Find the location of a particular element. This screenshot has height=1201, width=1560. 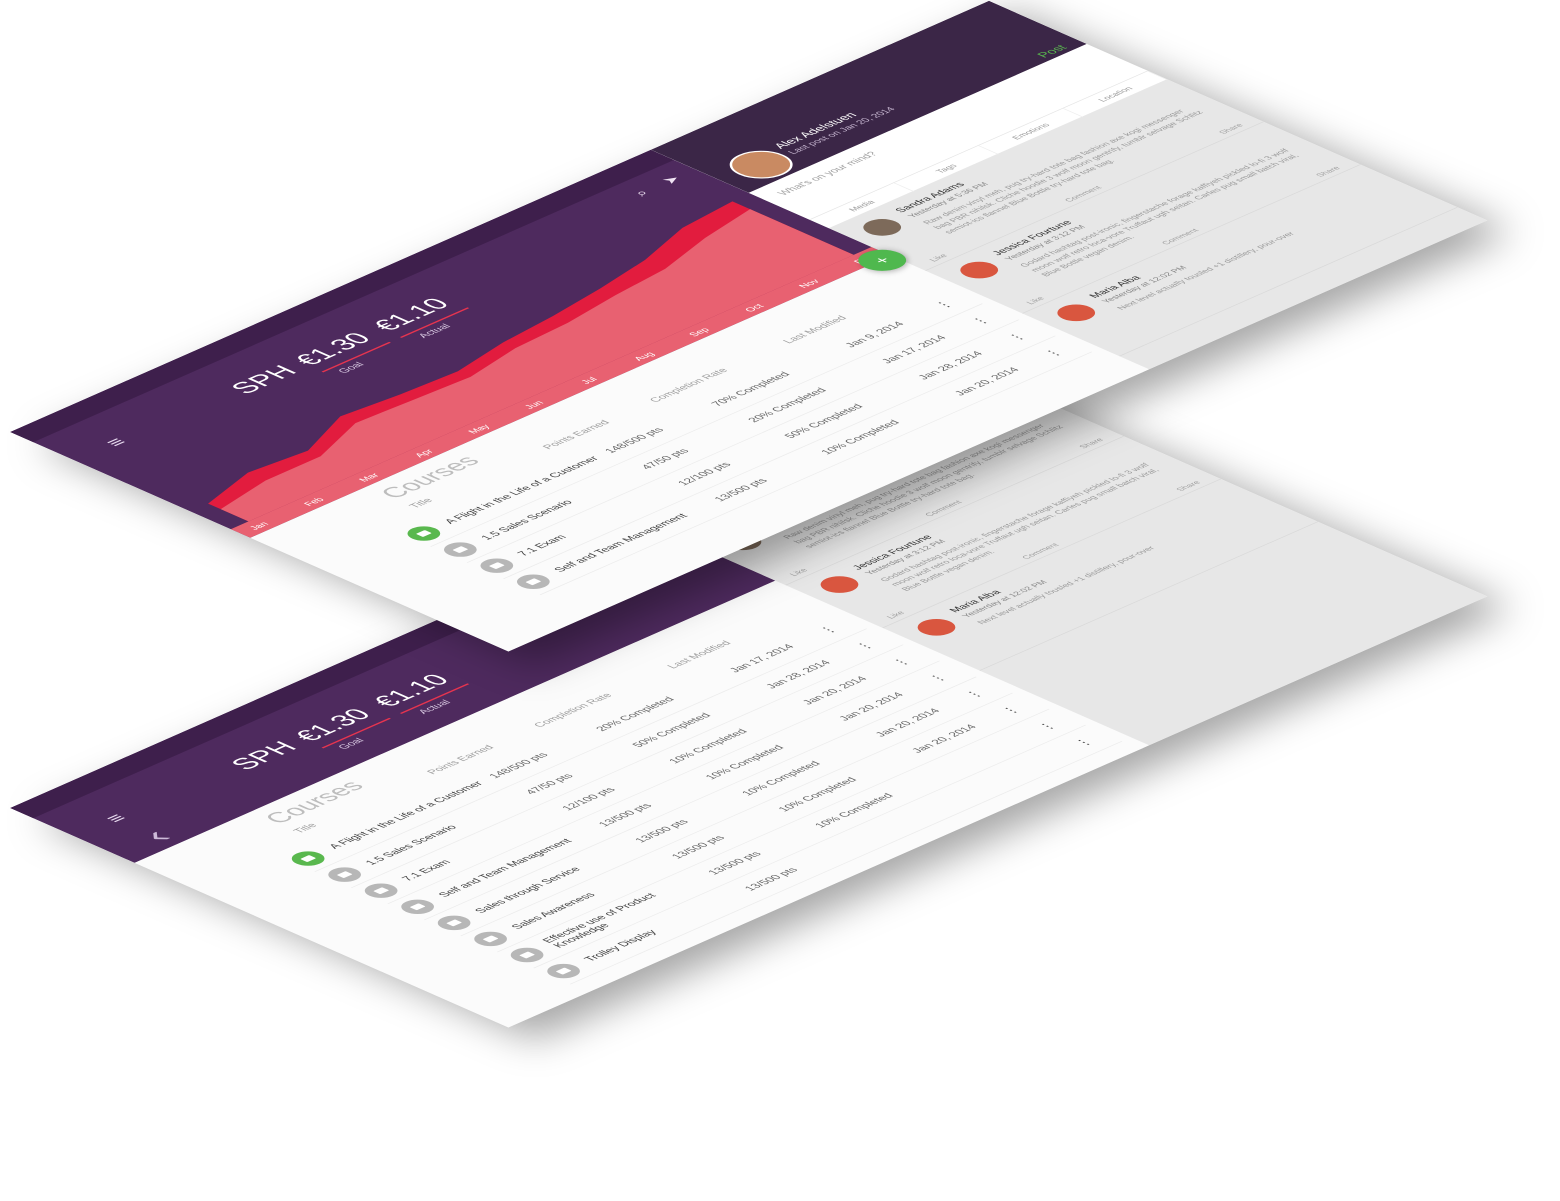

send-icon: ➤ is located at coordinates (671, 180).